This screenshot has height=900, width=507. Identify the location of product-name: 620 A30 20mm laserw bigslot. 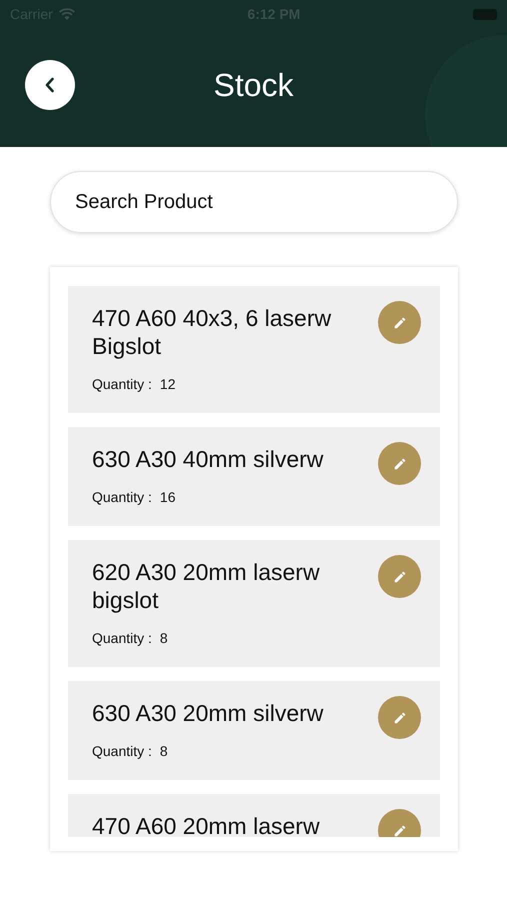
(206, 586).